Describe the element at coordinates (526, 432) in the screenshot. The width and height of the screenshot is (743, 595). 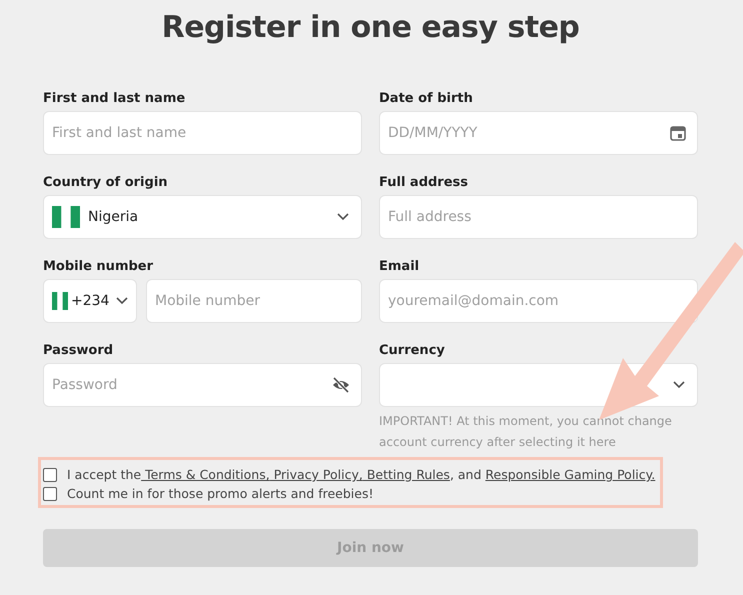
I see `help-text: IMPORTANT! At this moment, you cannot change account currency after selecting it here` at that location.